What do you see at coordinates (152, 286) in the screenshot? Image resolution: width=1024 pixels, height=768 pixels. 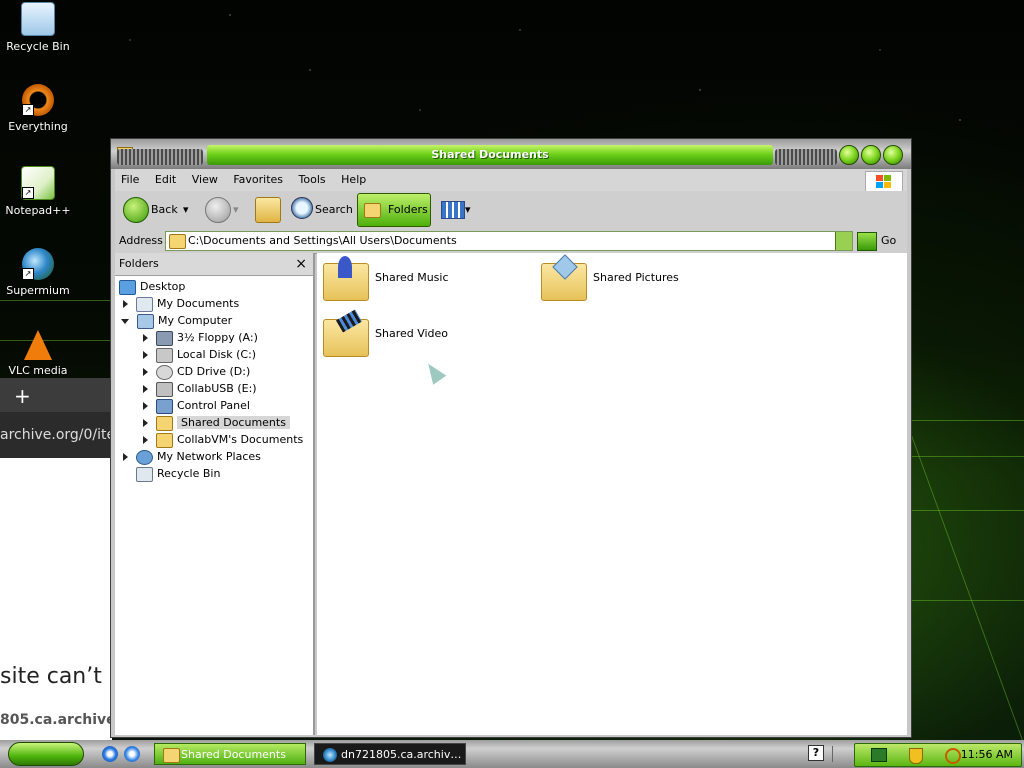 I see `tree-item-desktop: Desktop` at bounding box center [152, 286].